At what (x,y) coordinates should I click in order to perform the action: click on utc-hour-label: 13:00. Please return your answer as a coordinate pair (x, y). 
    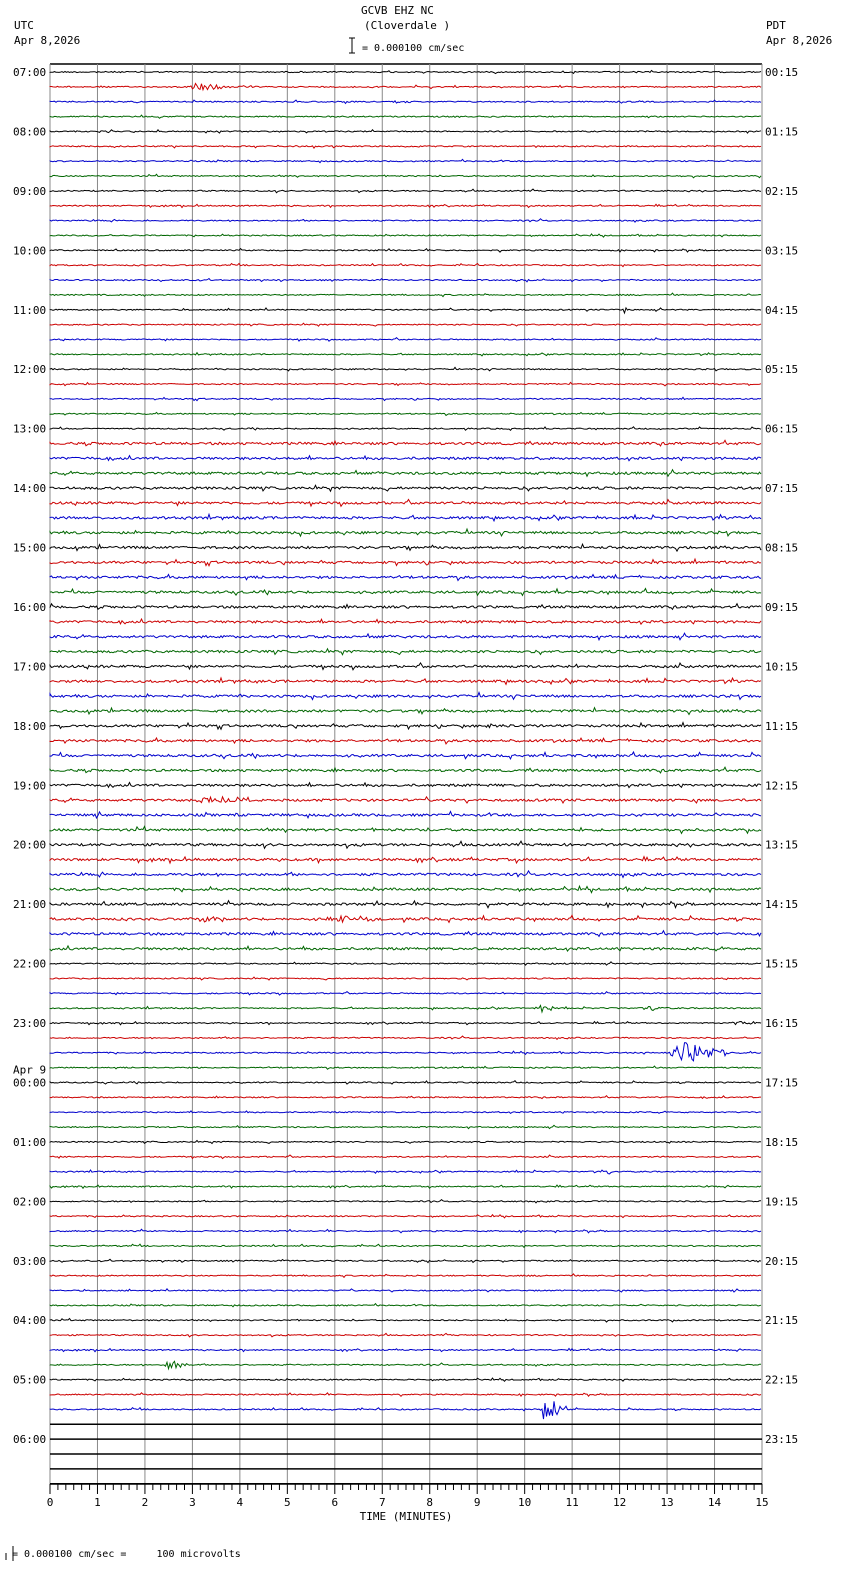
    Looking at the image, I should click on (29, 429).